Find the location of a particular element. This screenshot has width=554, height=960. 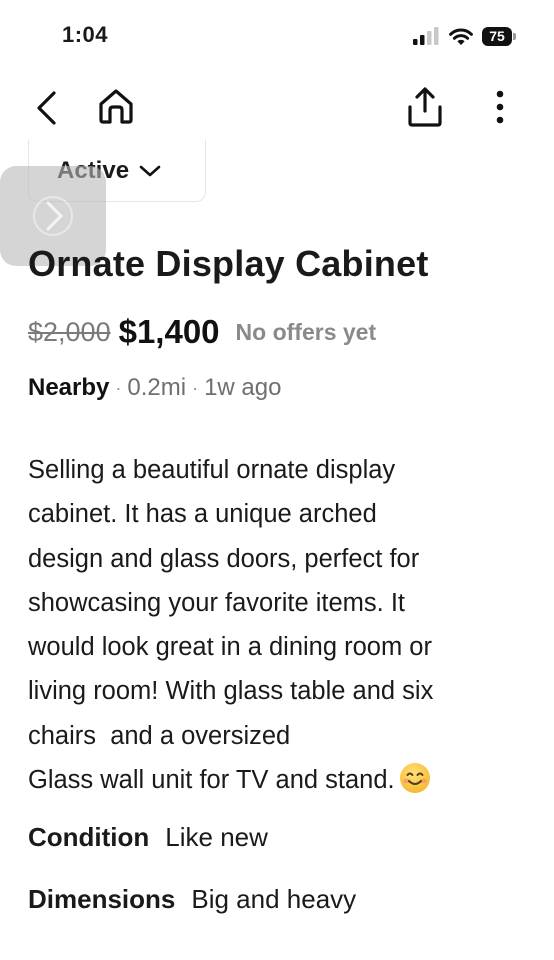

share-icon is located at coordinates (425, 107).